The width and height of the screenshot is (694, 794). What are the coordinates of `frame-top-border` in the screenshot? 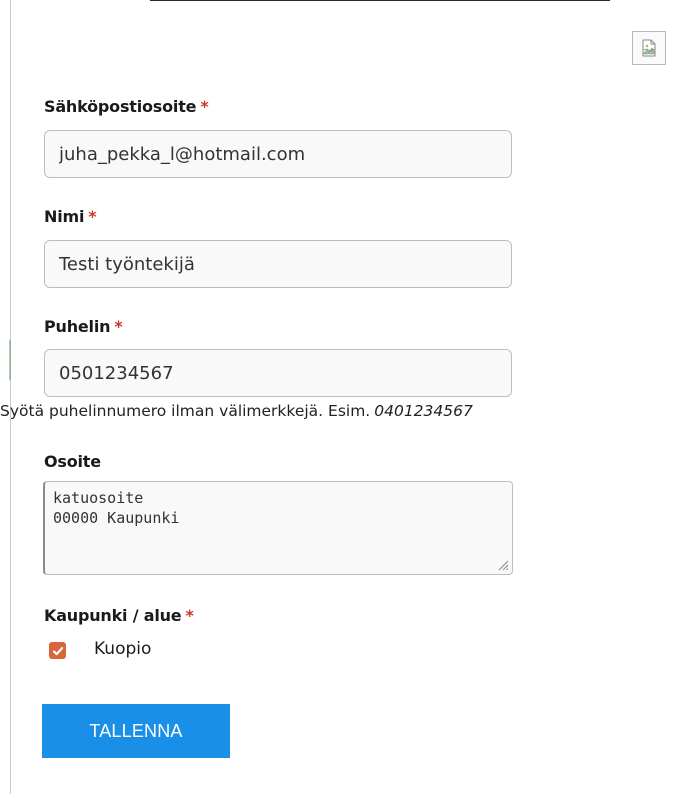 It's located at (380, 0).